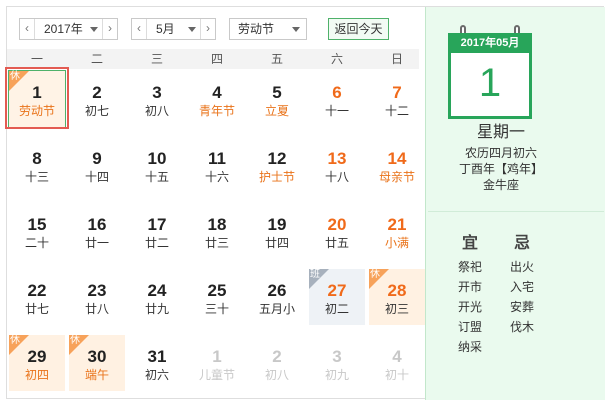 The image size is (610, 403). I want to click on lunar-or-festival-label: 初三, so click(396, 309).